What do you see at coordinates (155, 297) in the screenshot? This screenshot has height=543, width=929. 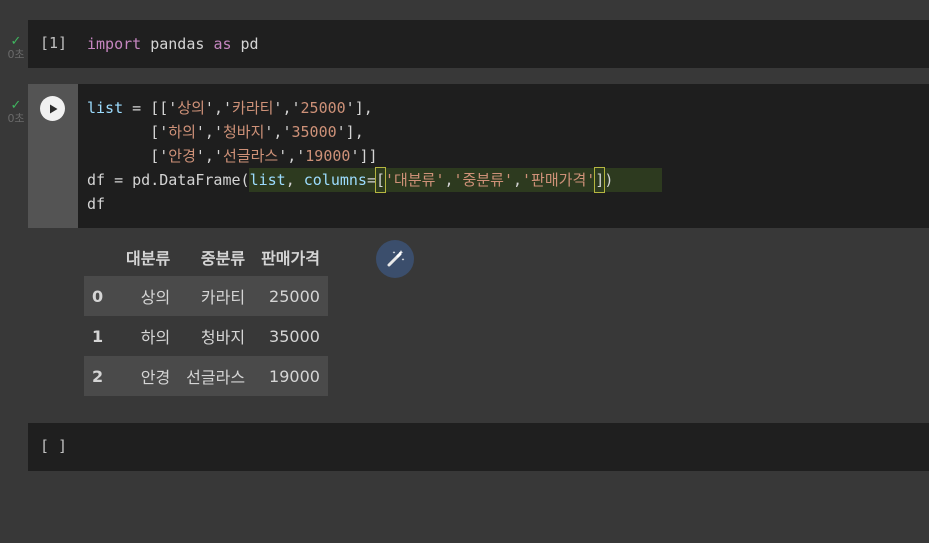 I see `table-cell: 상의` at bounding box center [155, 297].